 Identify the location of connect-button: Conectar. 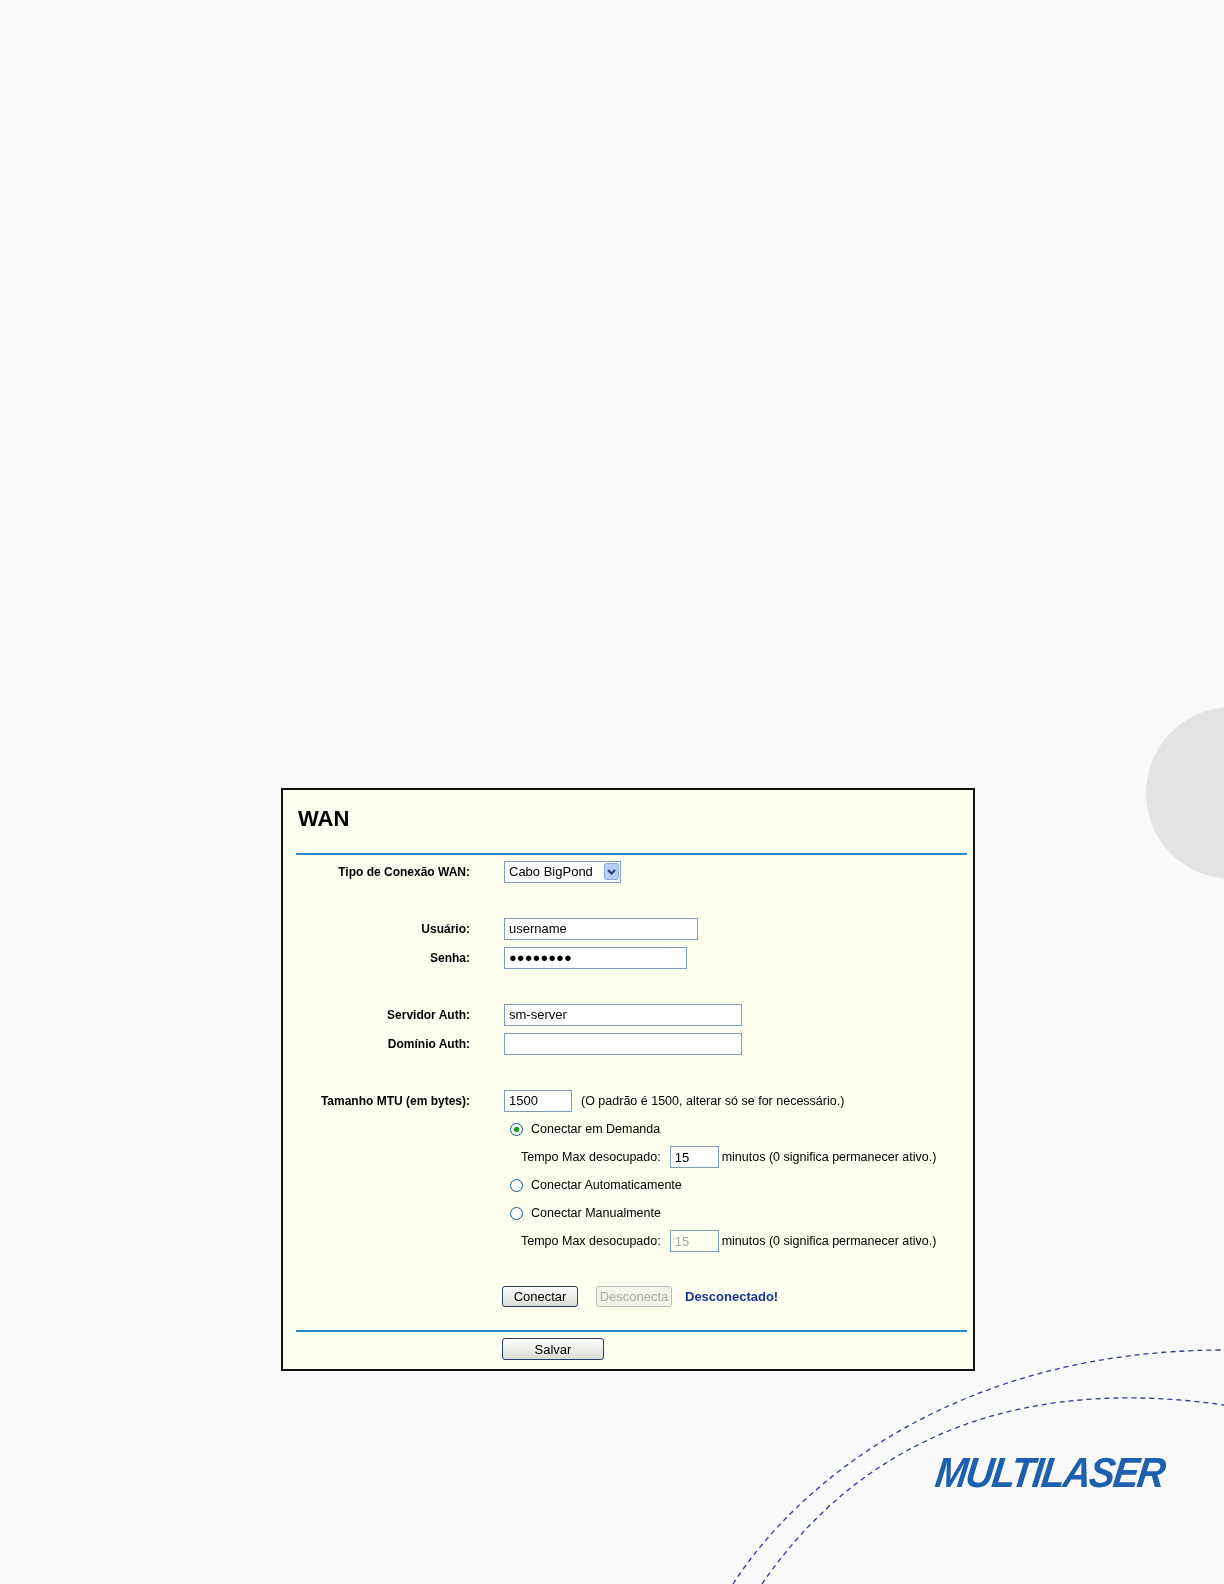
(540, 1296).